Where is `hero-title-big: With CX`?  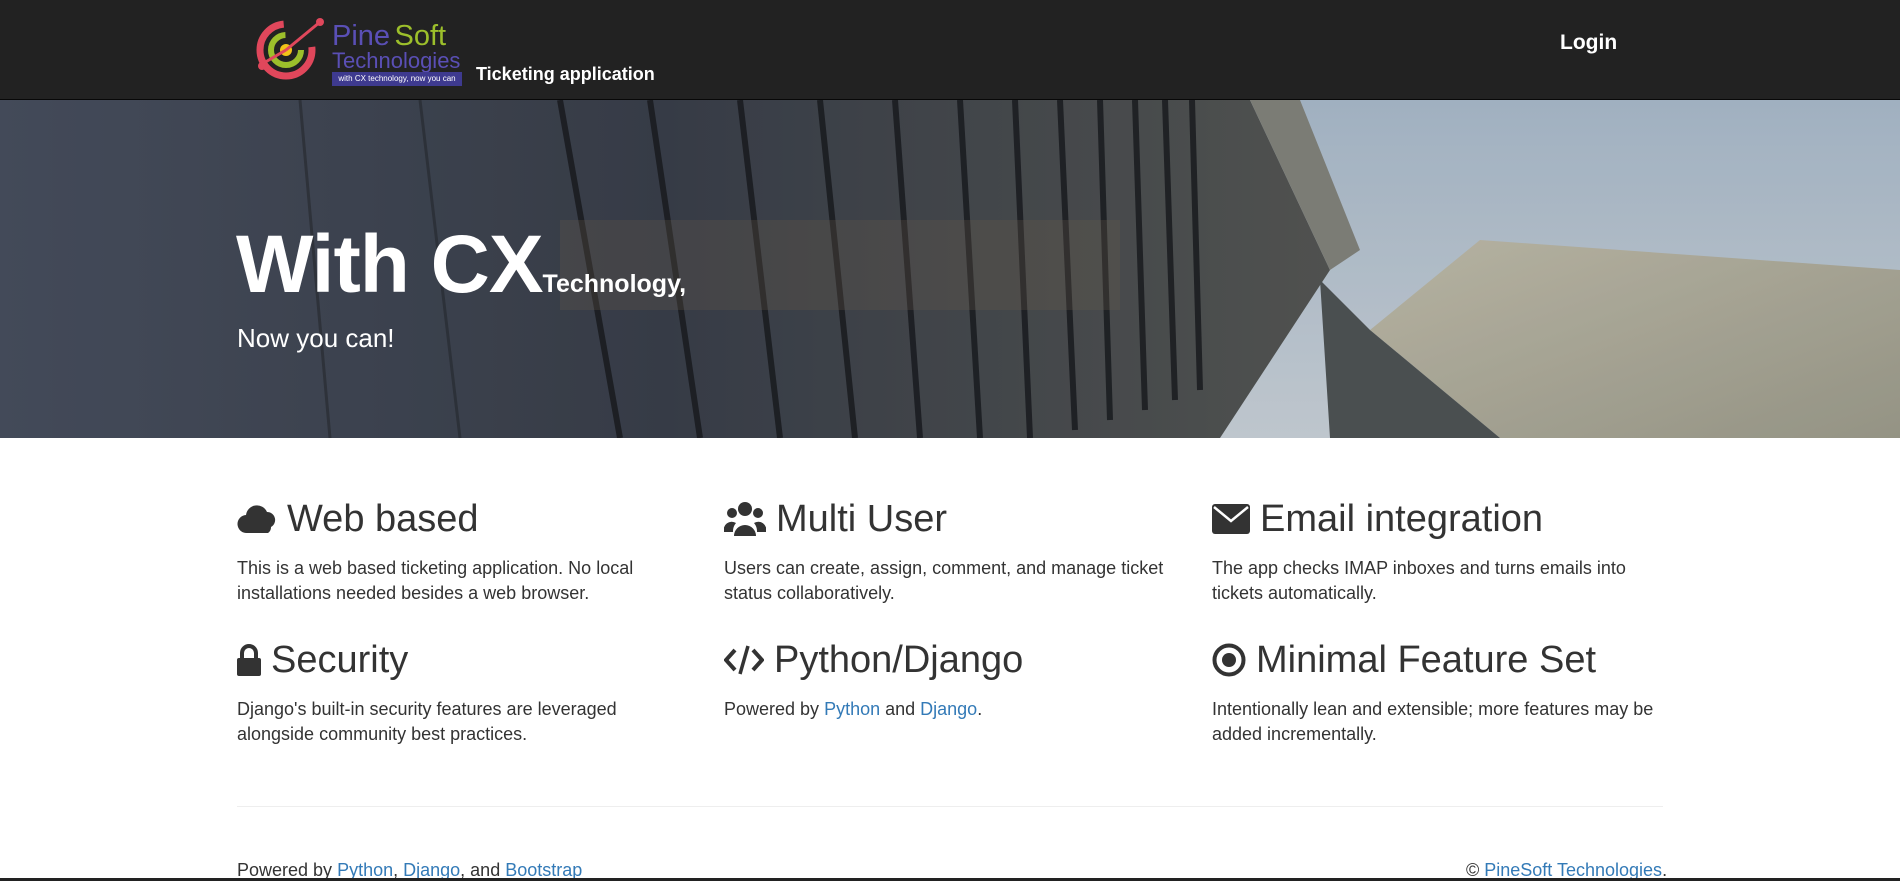 hero-title-big: With CX is located at coordinates (390, 264).